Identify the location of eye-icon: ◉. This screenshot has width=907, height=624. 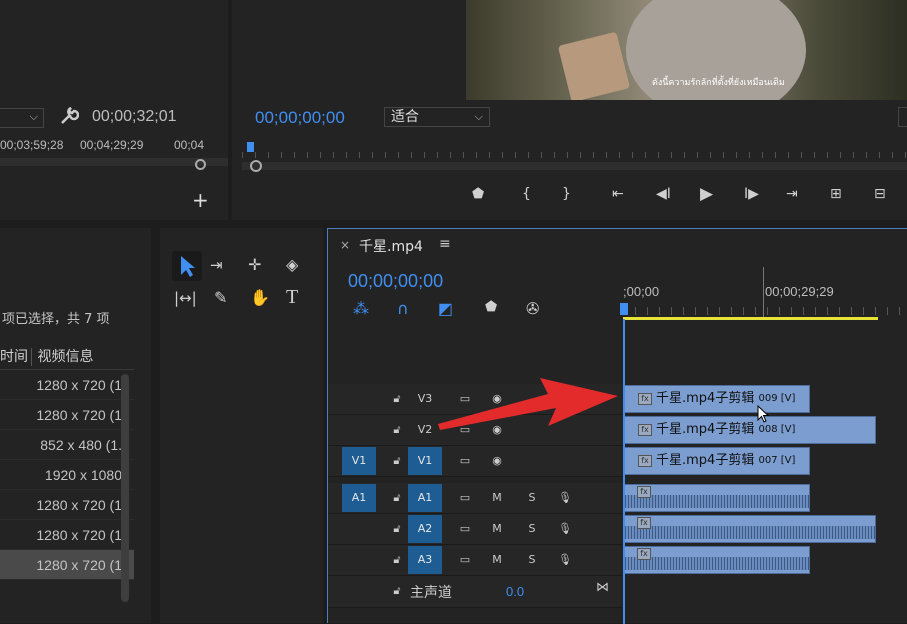
(497, 461).